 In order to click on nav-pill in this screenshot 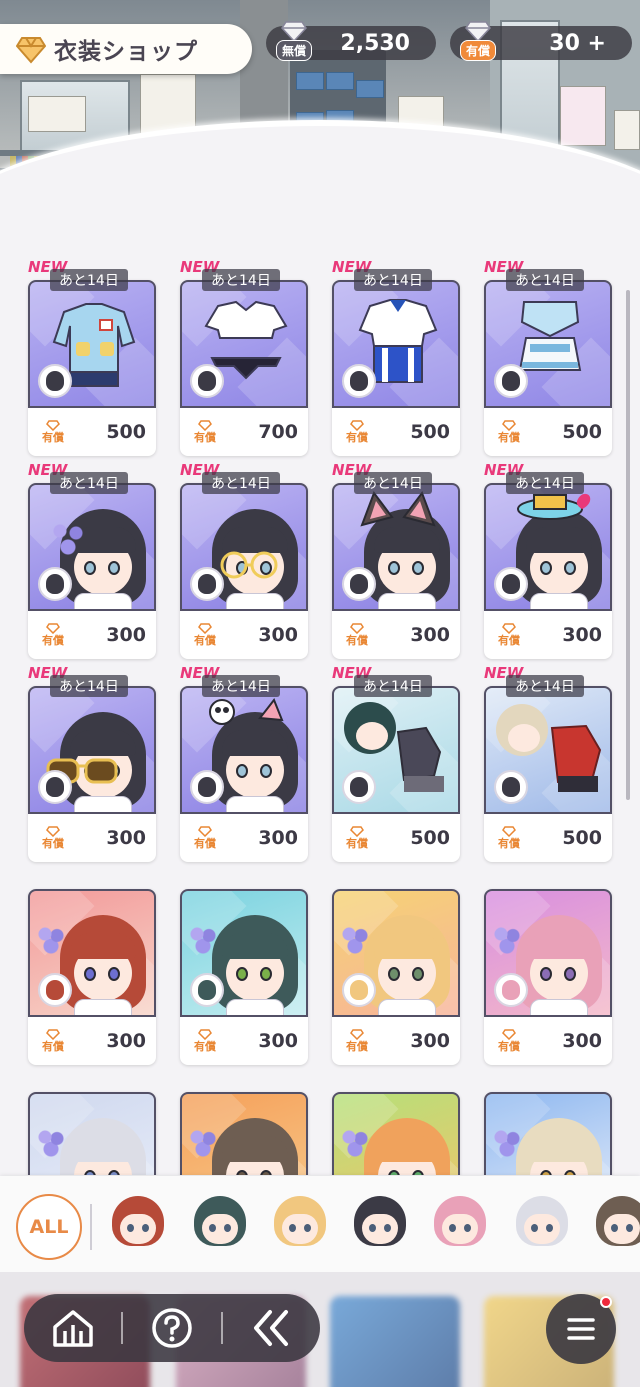, I will do `click(172, 1328)`.